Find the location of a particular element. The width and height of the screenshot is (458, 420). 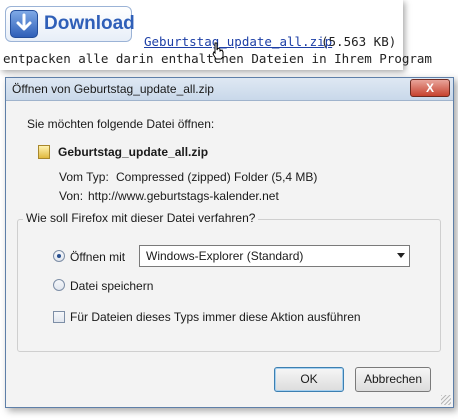

from-value: http://www.geburtstags-kalender.net is located at coordinates (183, 196).